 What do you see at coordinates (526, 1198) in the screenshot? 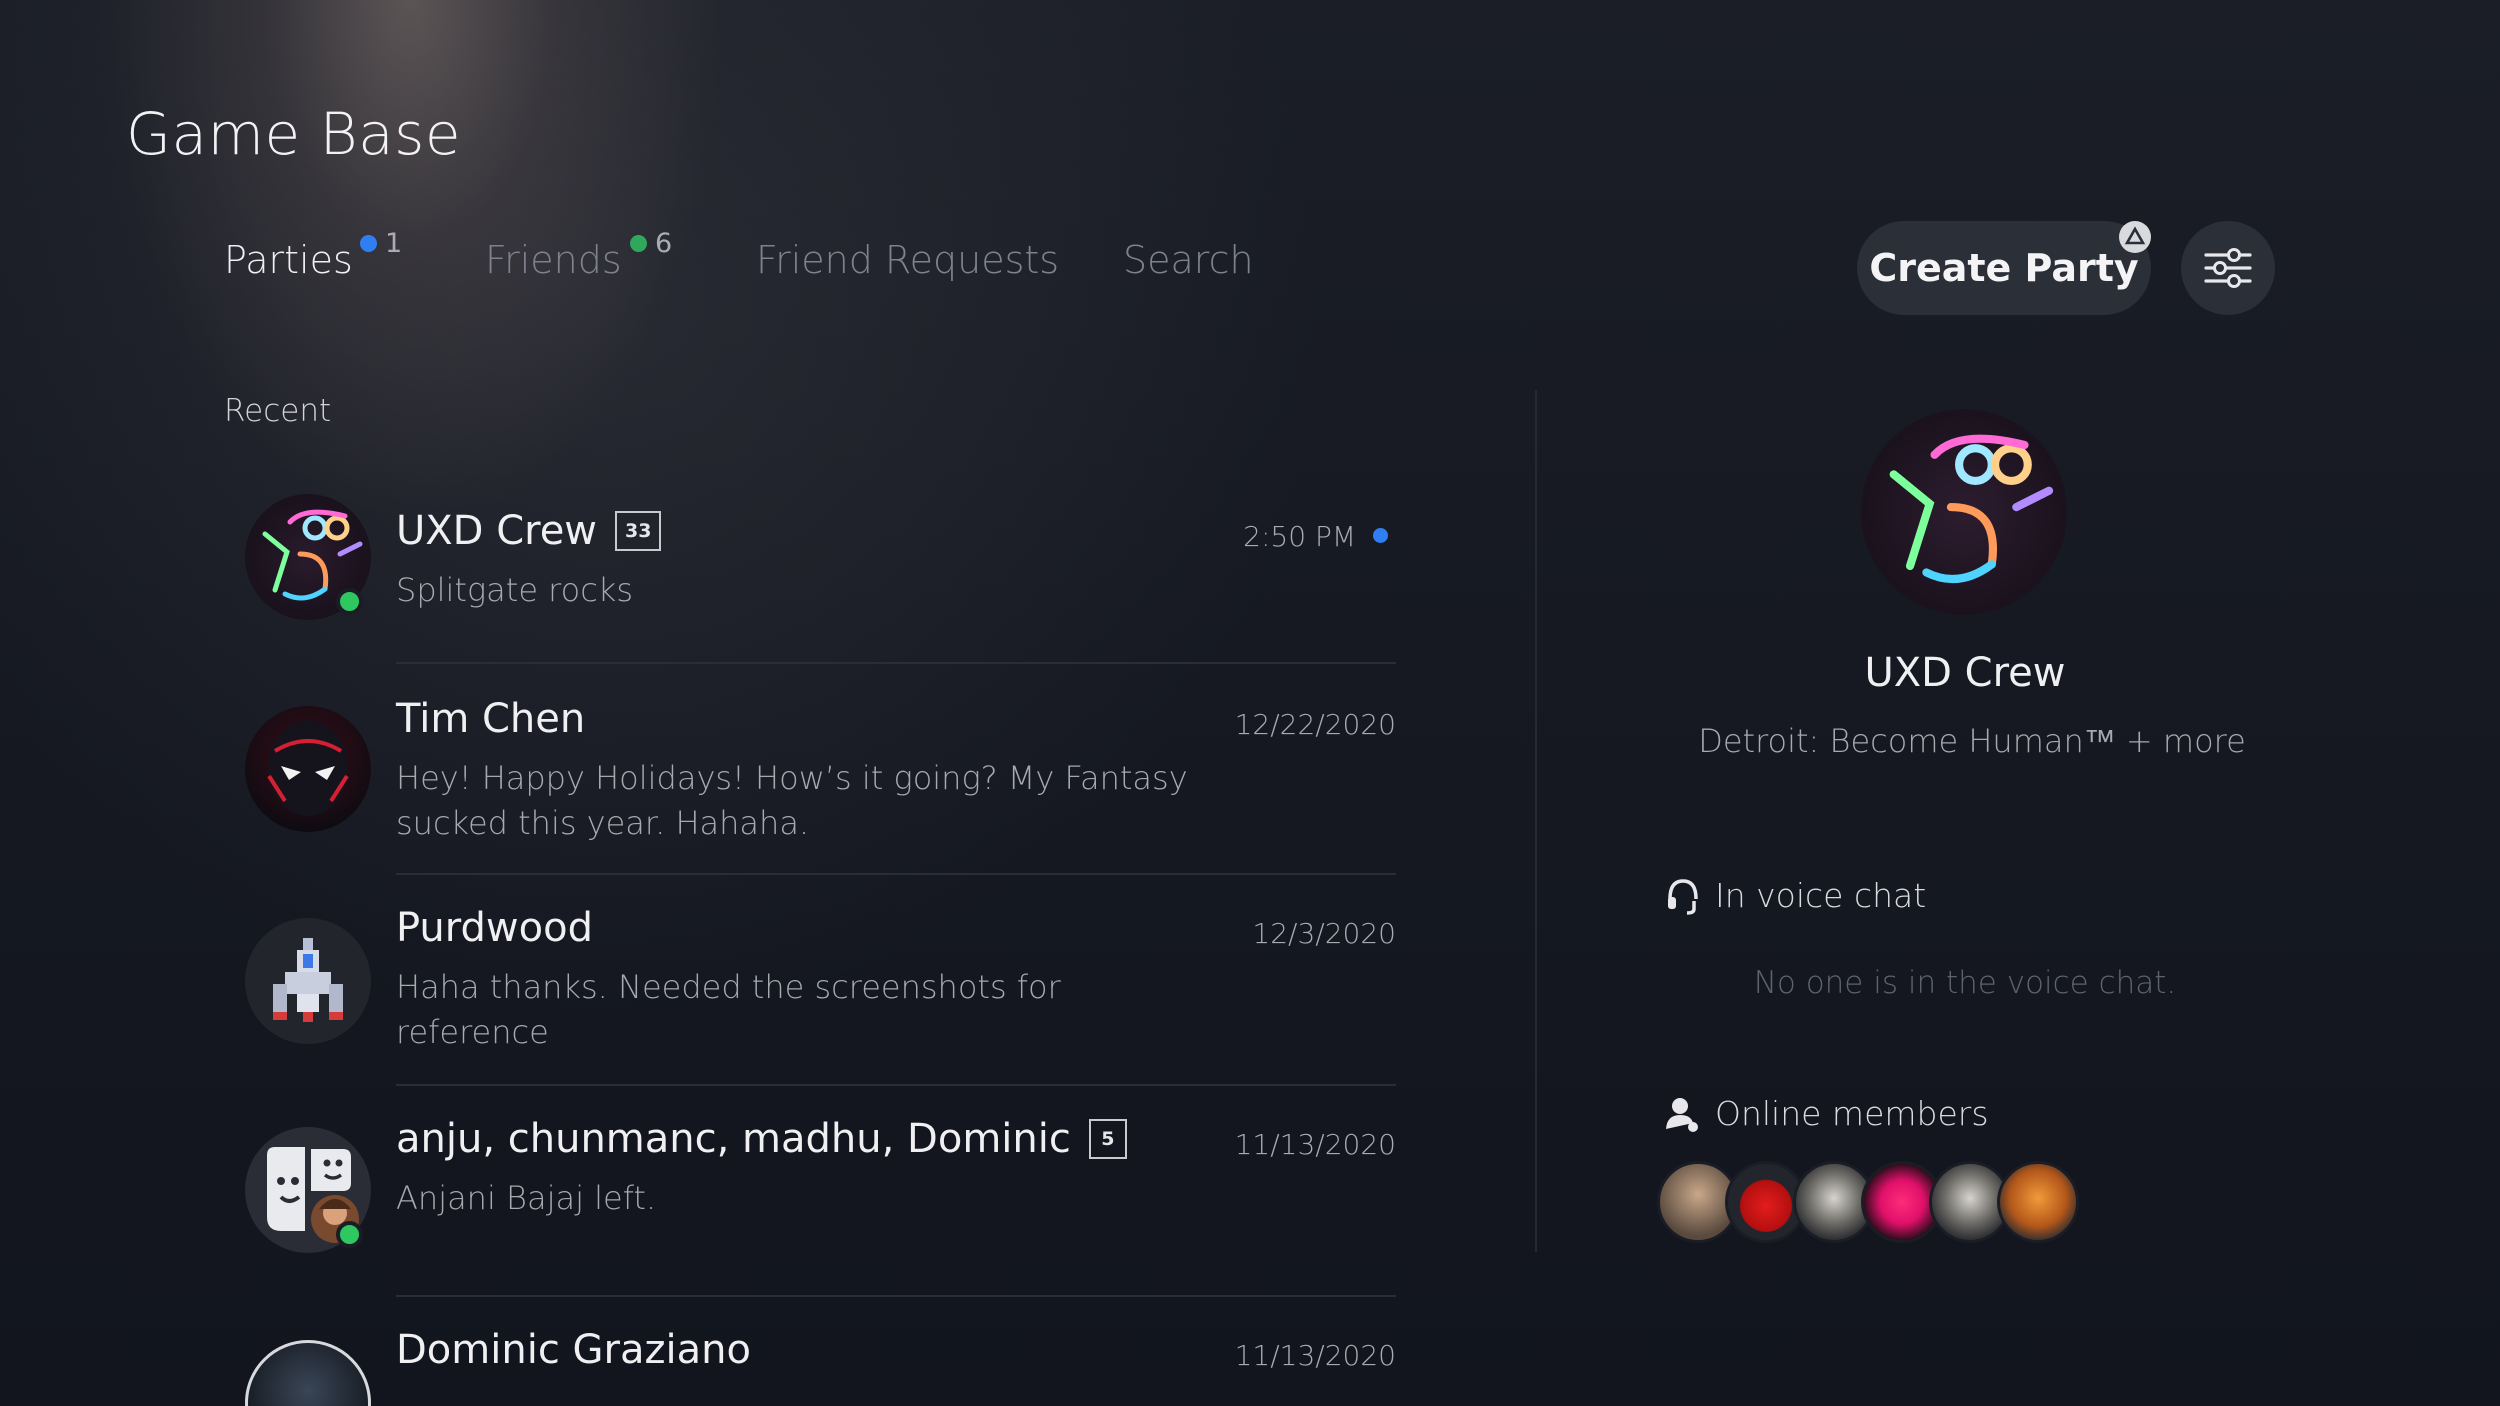
I see `row-message: Anjani Bajaj left.` at bounding box center [526, 1198].